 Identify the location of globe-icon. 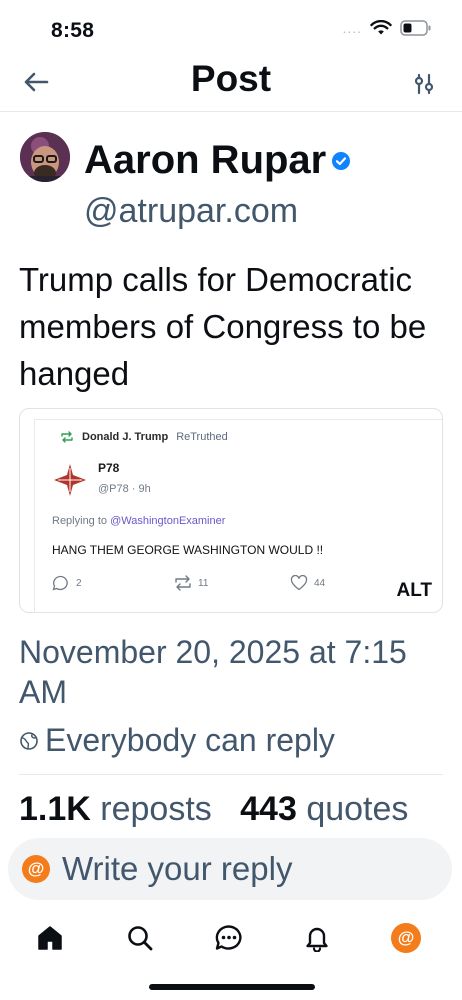
(29, 740).